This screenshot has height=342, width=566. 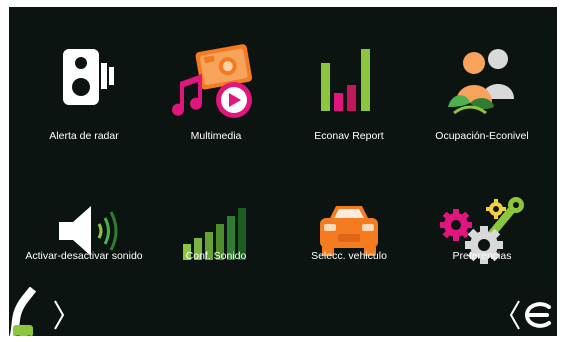 I want to click on gears-wrench-icon, so click(x=482, y=231).